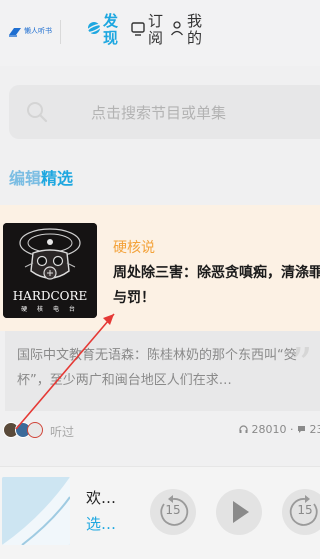 This screenshot has height=559, width=320. I want to click on top-nav-bar: 懒人听书 发现 订阅 我的, so click(160, 33).